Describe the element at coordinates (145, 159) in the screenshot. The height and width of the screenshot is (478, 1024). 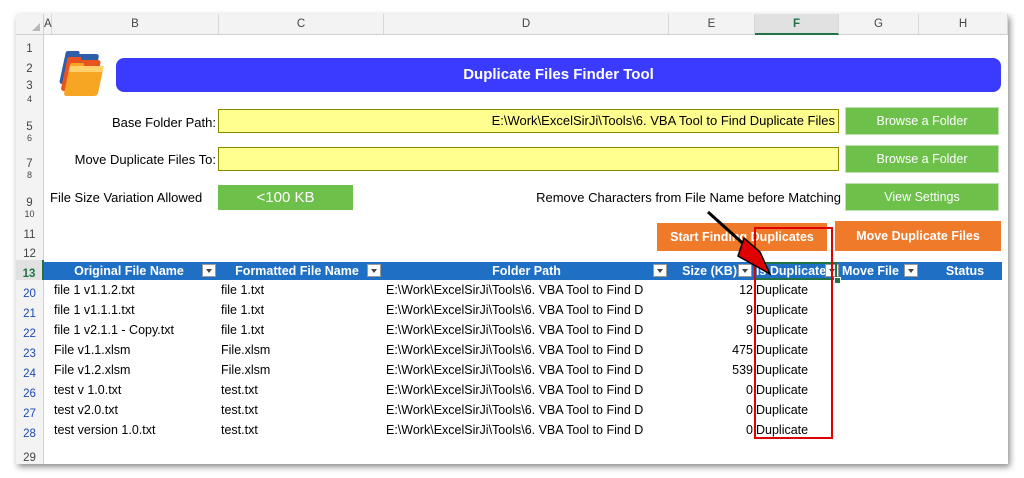
I see `move-to-label: Move Duplicate Files To:` at that location.